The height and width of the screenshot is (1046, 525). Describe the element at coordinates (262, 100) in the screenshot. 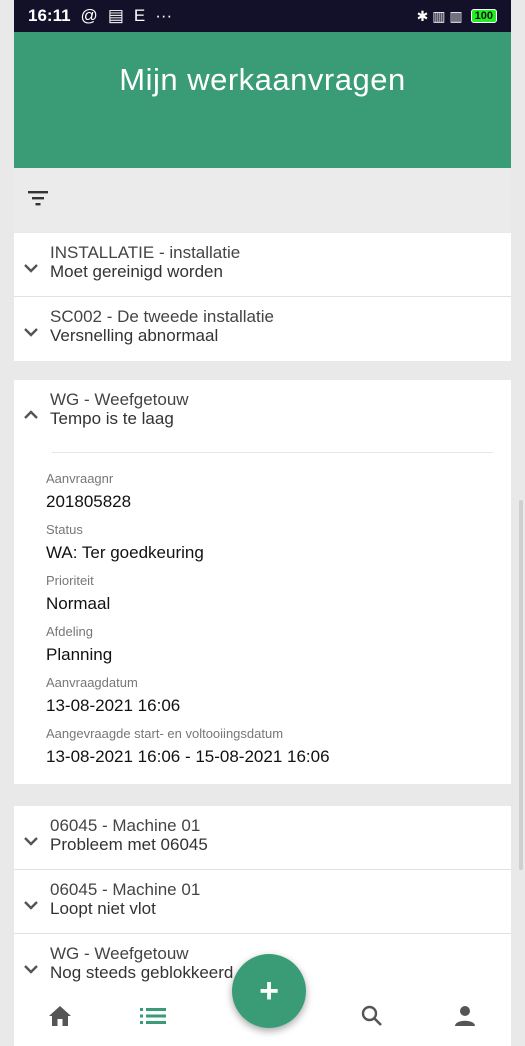

I see `app-header: Mijn werkaanvragen` at that location.